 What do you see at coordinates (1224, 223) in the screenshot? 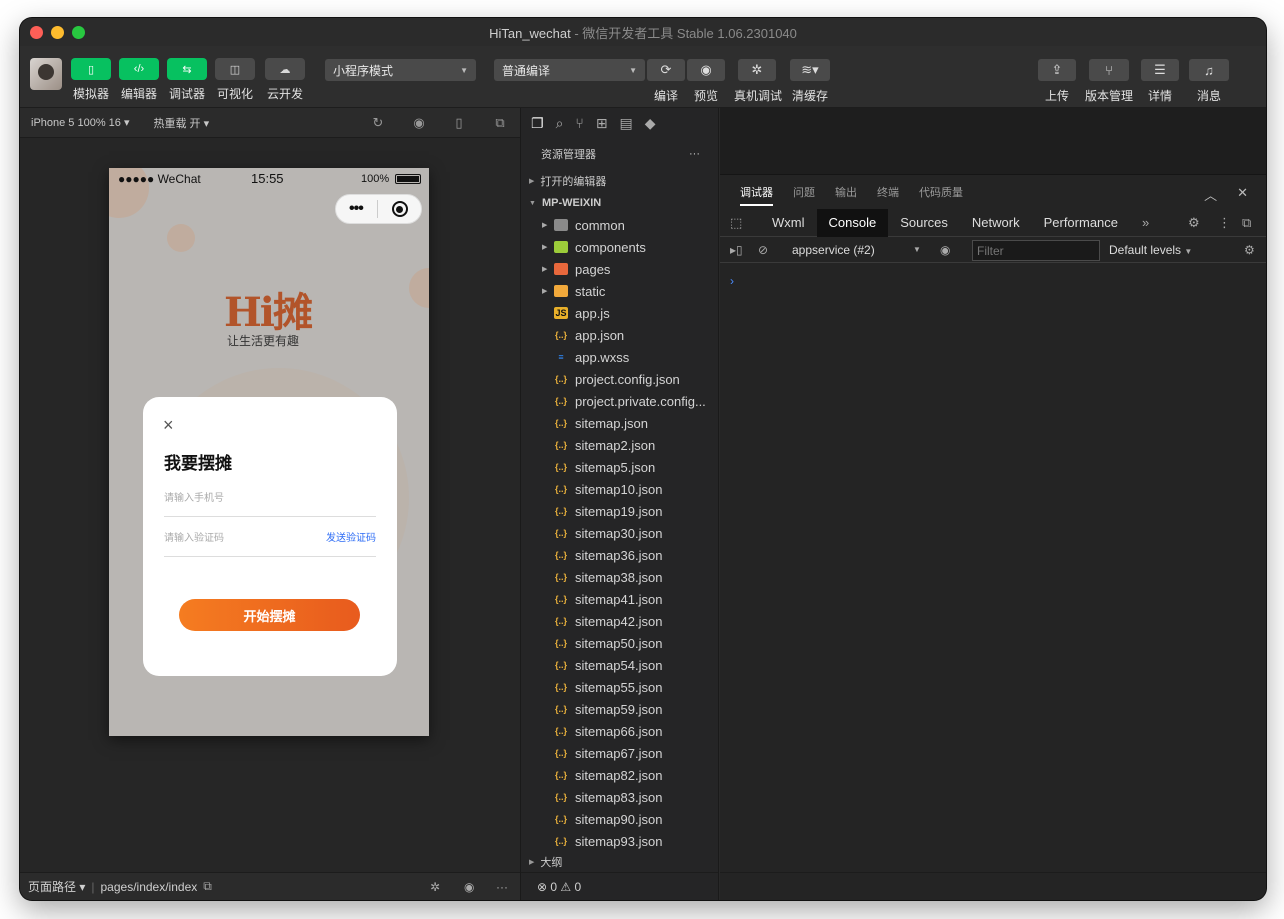
I see `kebab-menu-icon: ⋮` at bounding box center [1224, 223].